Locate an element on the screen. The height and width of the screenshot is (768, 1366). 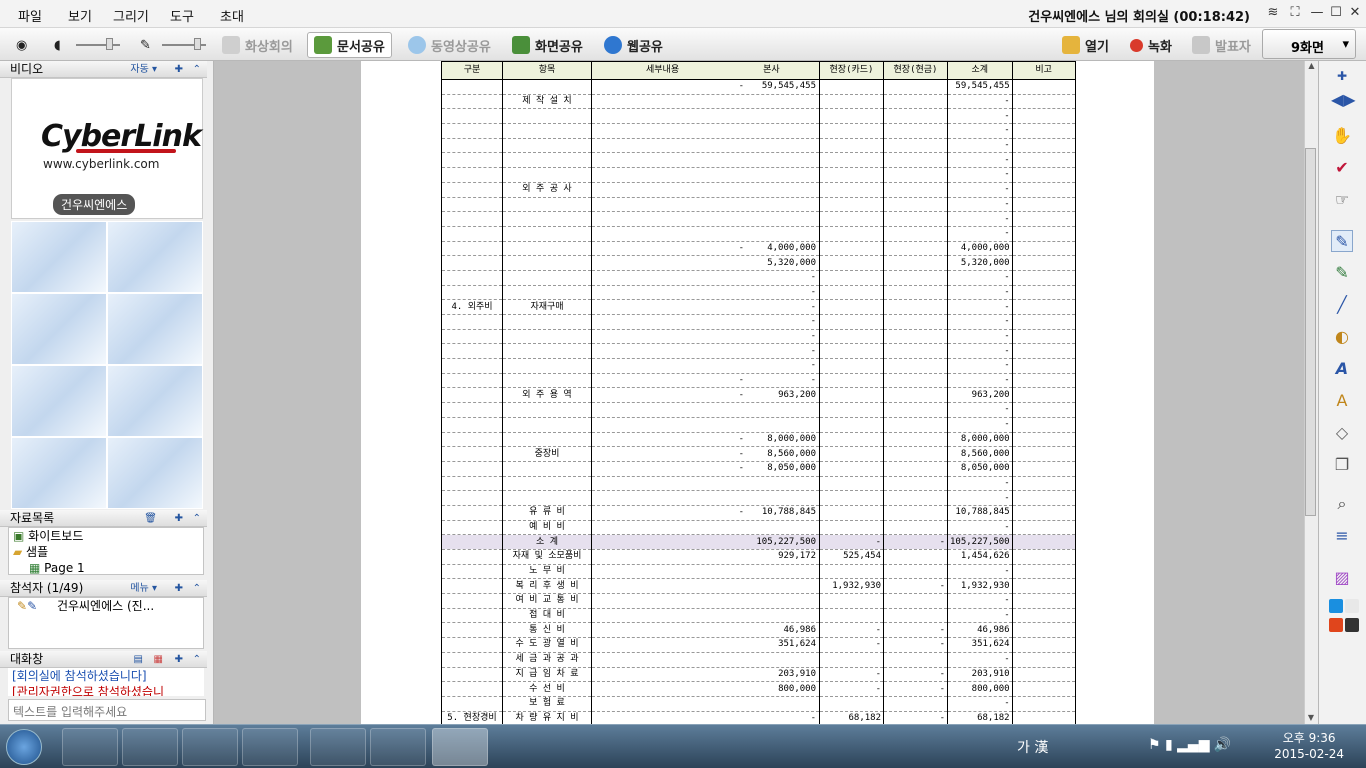
speaker-icon: ◖ is located at coordinates (57, 45).